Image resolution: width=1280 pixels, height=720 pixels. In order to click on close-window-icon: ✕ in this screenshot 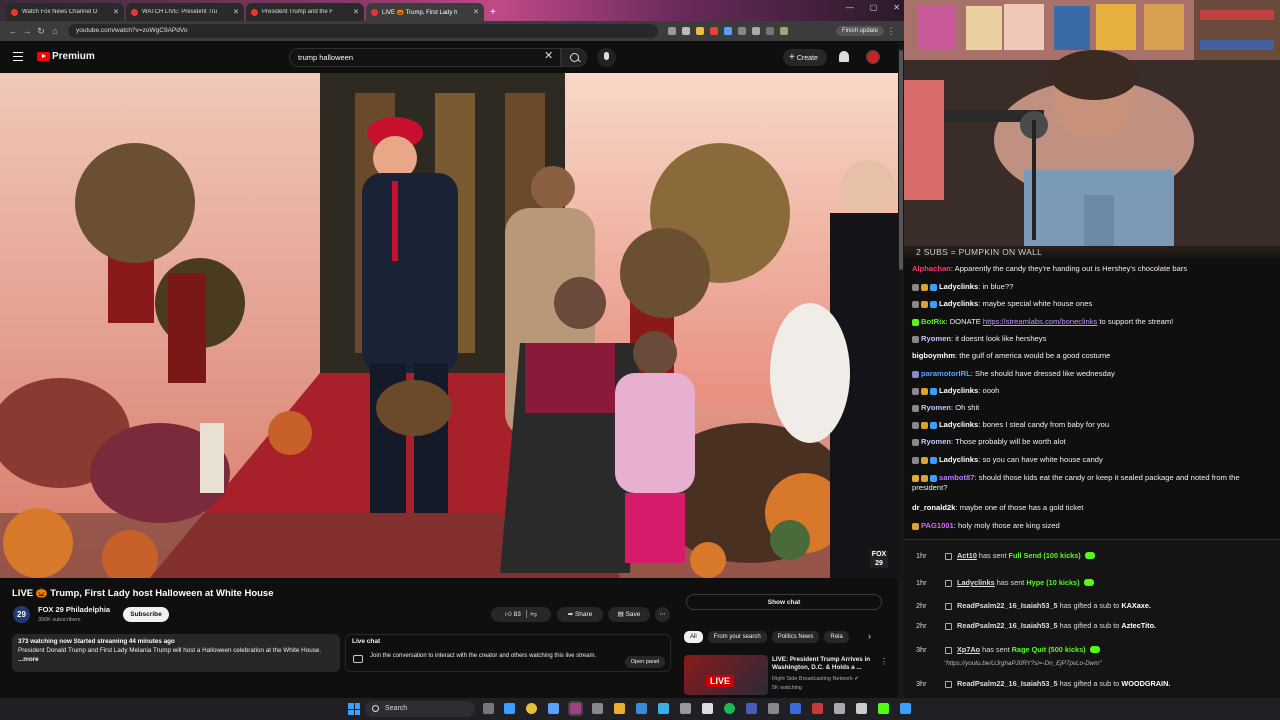, I will do `click(896, 7)`.